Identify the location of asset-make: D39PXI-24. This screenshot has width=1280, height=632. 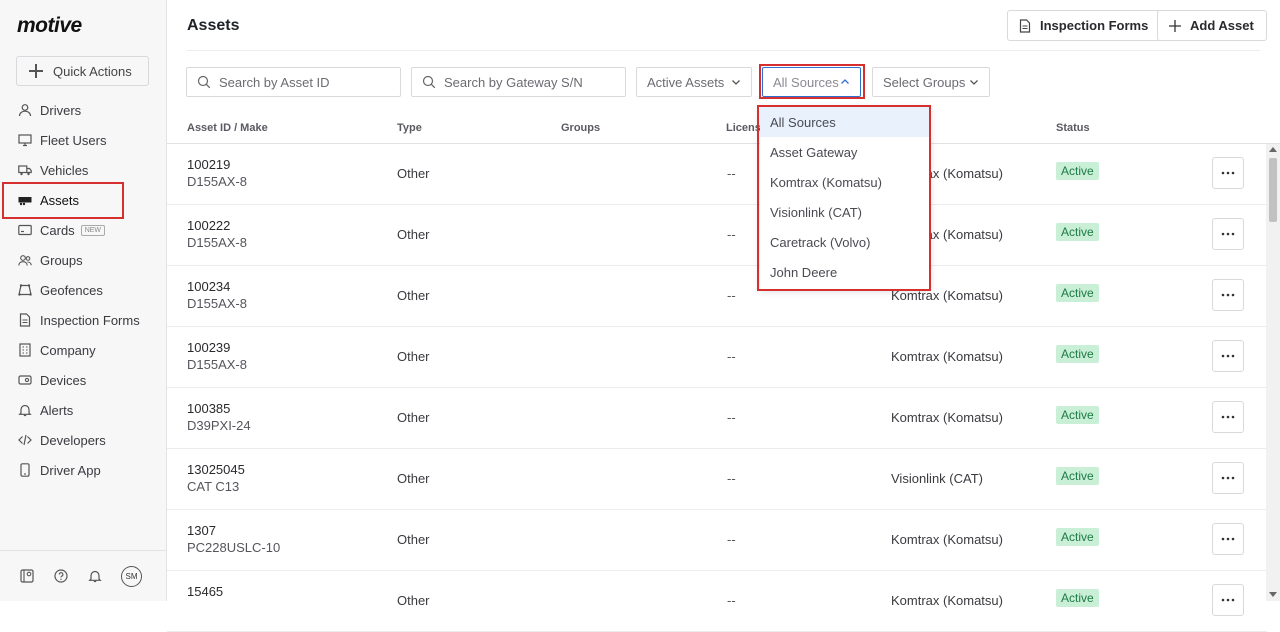
(219, 425).